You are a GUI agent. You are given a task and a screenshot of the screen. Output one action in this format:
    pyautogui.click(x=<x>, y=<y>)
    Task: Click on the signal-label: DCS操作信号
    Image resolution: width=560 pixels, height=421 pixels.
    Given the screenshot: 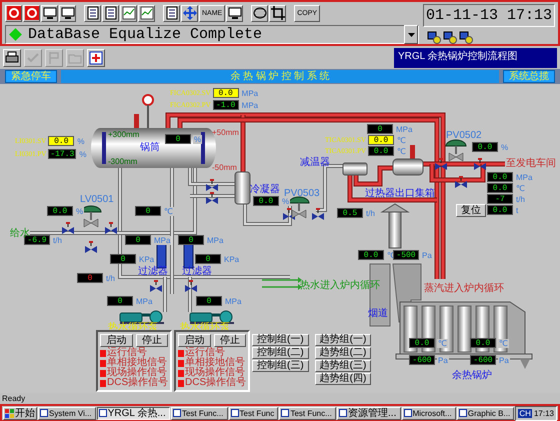 What is the action you would take?
    pyautogui.click(x=137, y=383)
    